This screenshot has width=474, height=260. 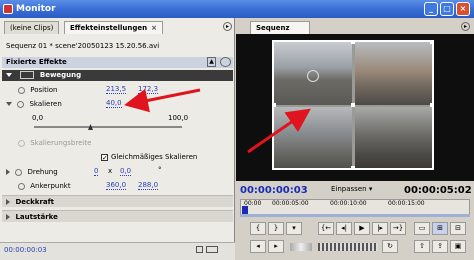 What do you see at coordinates (301, 247) in the screenshot?
I see `jog-shuttle` at bounding box center [301, 247].